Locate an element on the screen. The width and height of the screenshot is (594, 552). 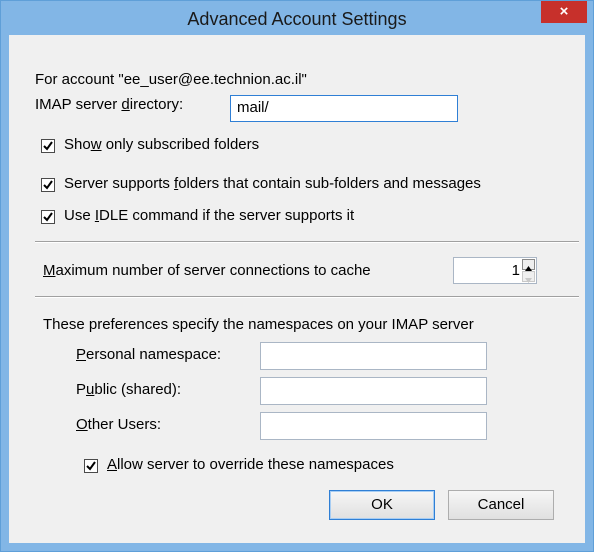
idle-command-checkbox is located at coordinates (48, 217).